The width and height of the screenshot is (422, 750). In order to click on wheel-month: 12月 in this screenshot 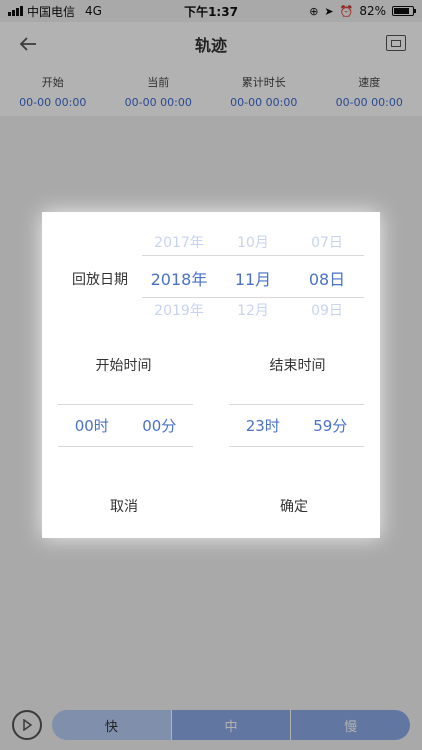, I will do `click(253, 310)`.